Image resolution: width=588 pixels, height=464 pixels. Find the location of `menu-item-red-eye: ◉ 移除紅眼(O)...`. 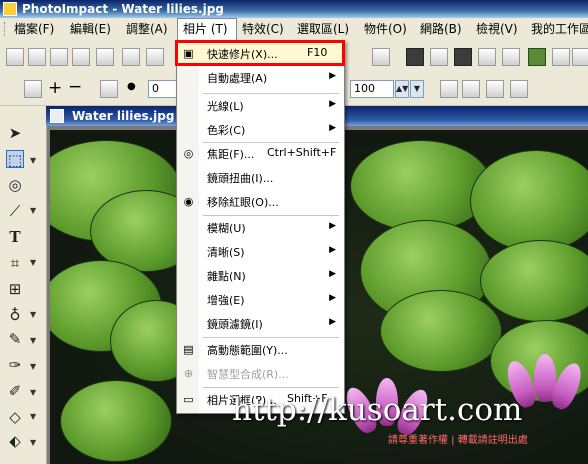

menu-item-red-eye: ◉ 移除紅眼(O)... is located at coordinates (260, 202).